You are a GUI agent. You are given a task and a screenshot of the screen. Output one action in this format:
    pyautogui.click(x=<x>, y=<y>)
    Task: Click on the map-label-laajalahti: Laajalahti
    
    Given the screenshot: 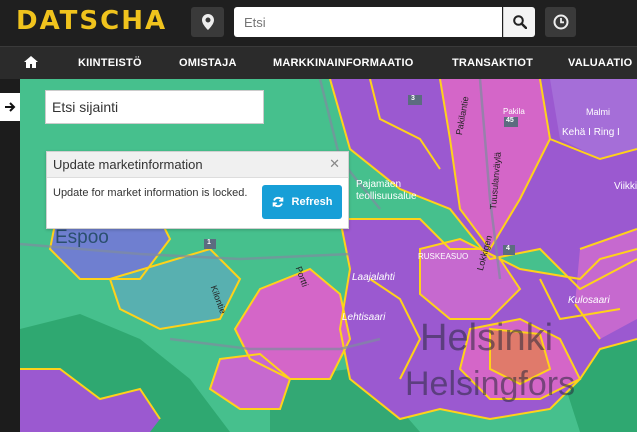 What is the action you would take?
    pyautogui.click(x=373, y=277)
    